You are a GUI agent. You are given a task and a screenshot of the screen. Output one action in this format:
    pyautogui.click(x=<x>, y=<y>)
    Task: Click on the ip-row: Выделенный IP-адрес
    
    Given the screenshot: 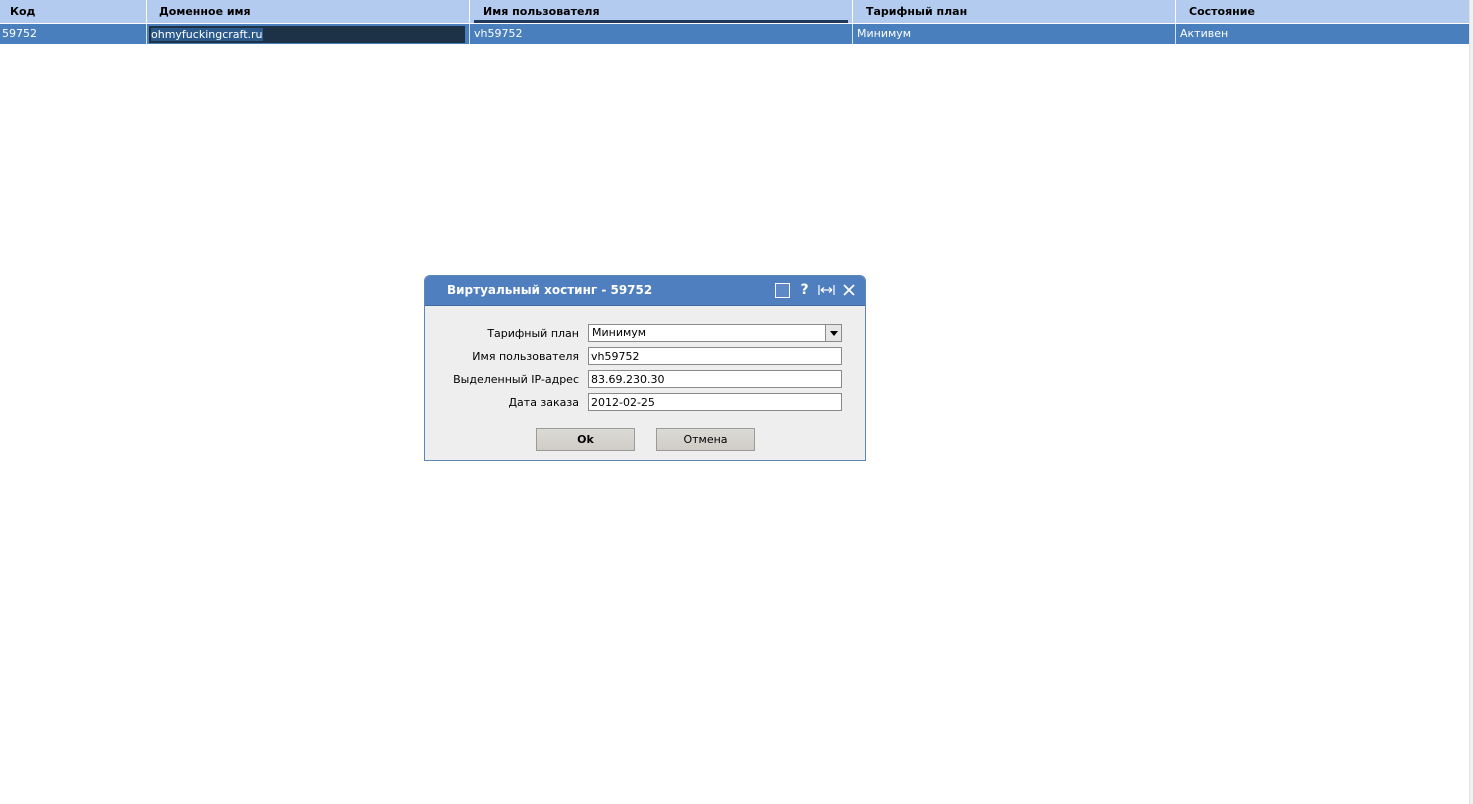 What is the action you would take?
    pyautogui.click(x=645, y=380)
    